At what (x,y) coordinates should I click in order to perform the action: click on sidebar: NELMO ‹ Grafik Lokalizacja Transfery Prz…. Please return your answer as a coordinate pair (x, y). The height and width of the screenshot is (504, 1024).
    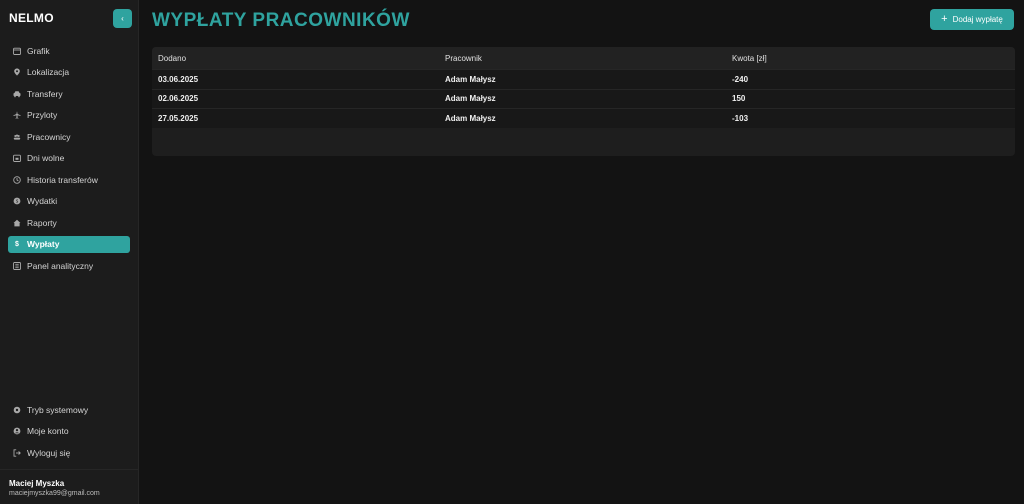
    Looking at the image, I should click on (69, 252).